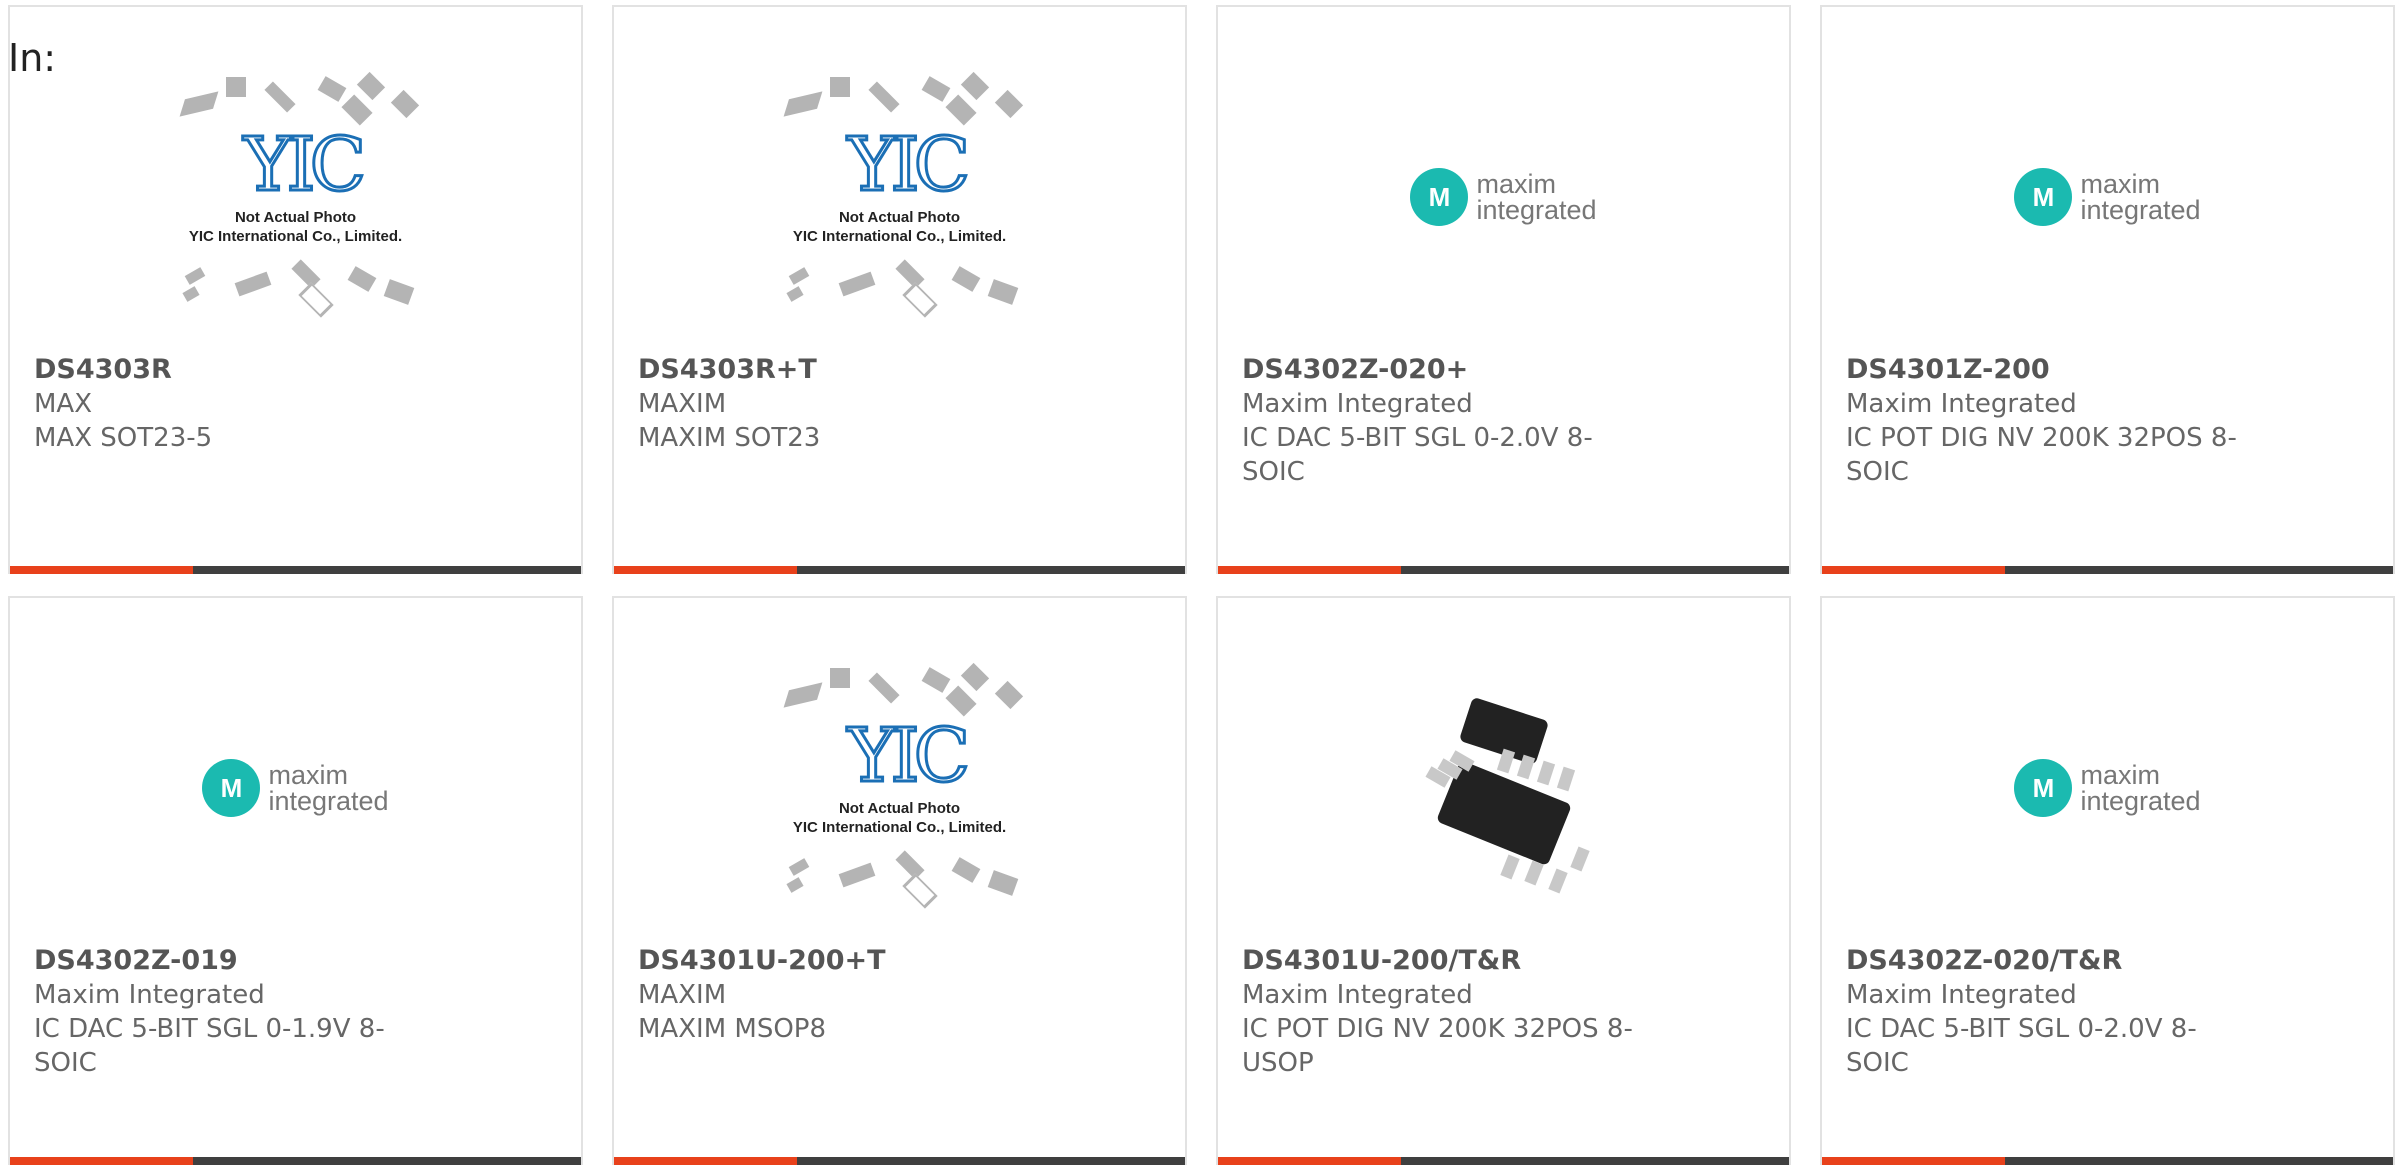 Image resolution: width=2400 pixels, height=1165 pixels. What do you see at coordinates (32, 58) in the screenshot?
I see `filter-label: In:` at bounding box center [32, 58].